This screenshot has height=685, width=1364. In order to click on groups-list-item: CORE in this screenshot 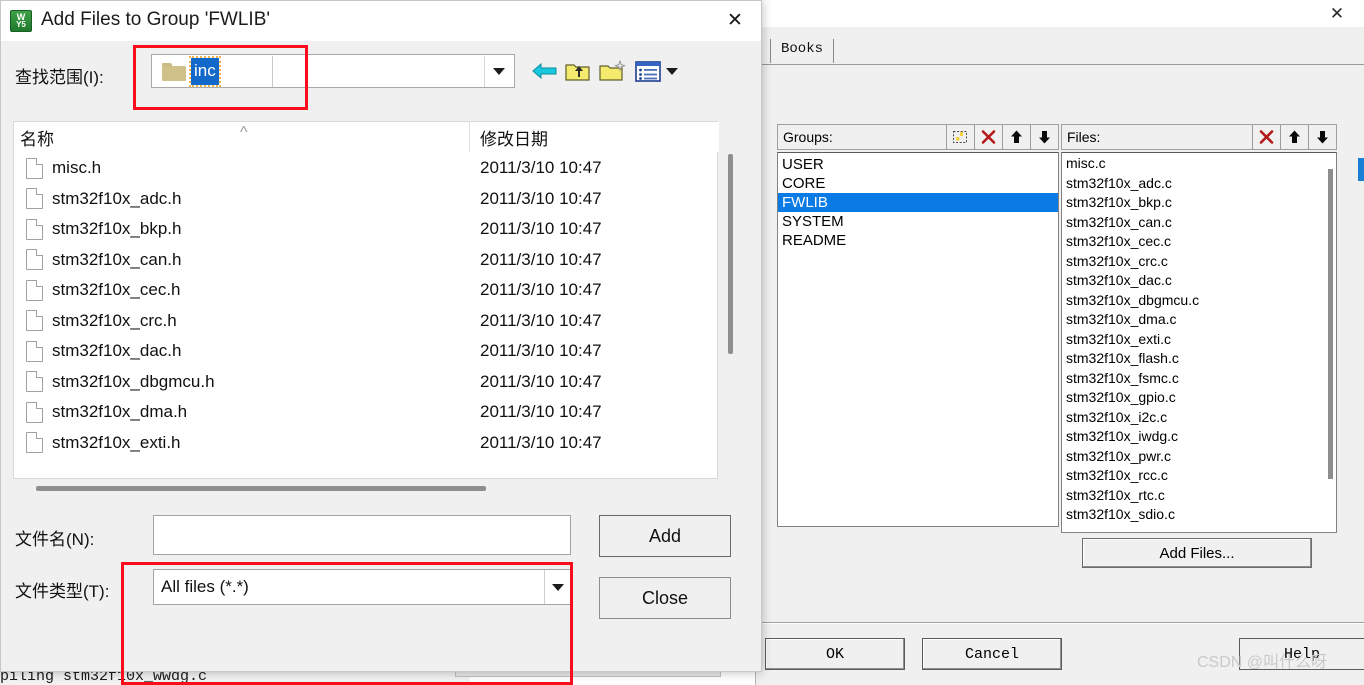, I will do `click(918, 183)`.